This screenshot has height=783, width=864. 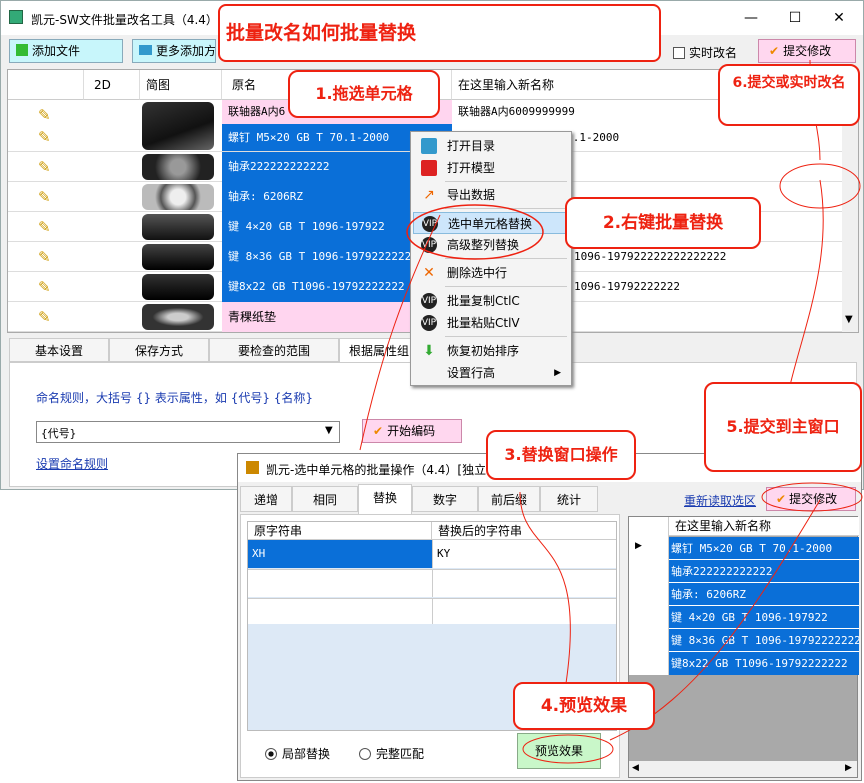 I want to click on submenu-arrow-icon: ▶, so click(x=557, y=373).